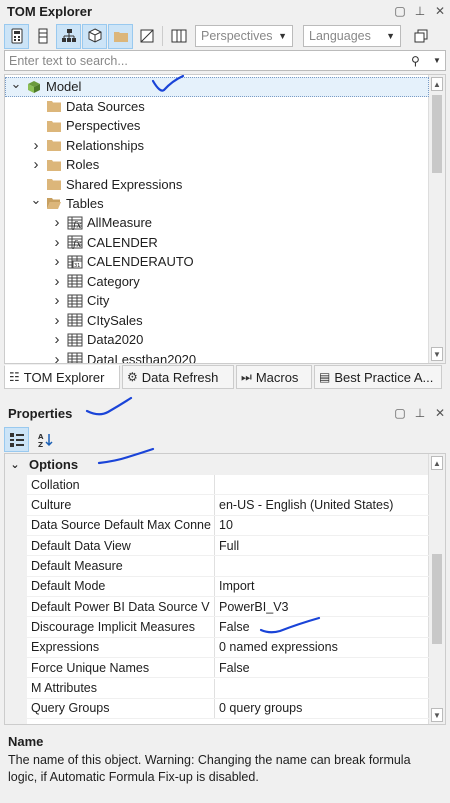 The height and width of the screenshot is (803, 450). I want to click on hidden-object-icon, so click(146, 36).